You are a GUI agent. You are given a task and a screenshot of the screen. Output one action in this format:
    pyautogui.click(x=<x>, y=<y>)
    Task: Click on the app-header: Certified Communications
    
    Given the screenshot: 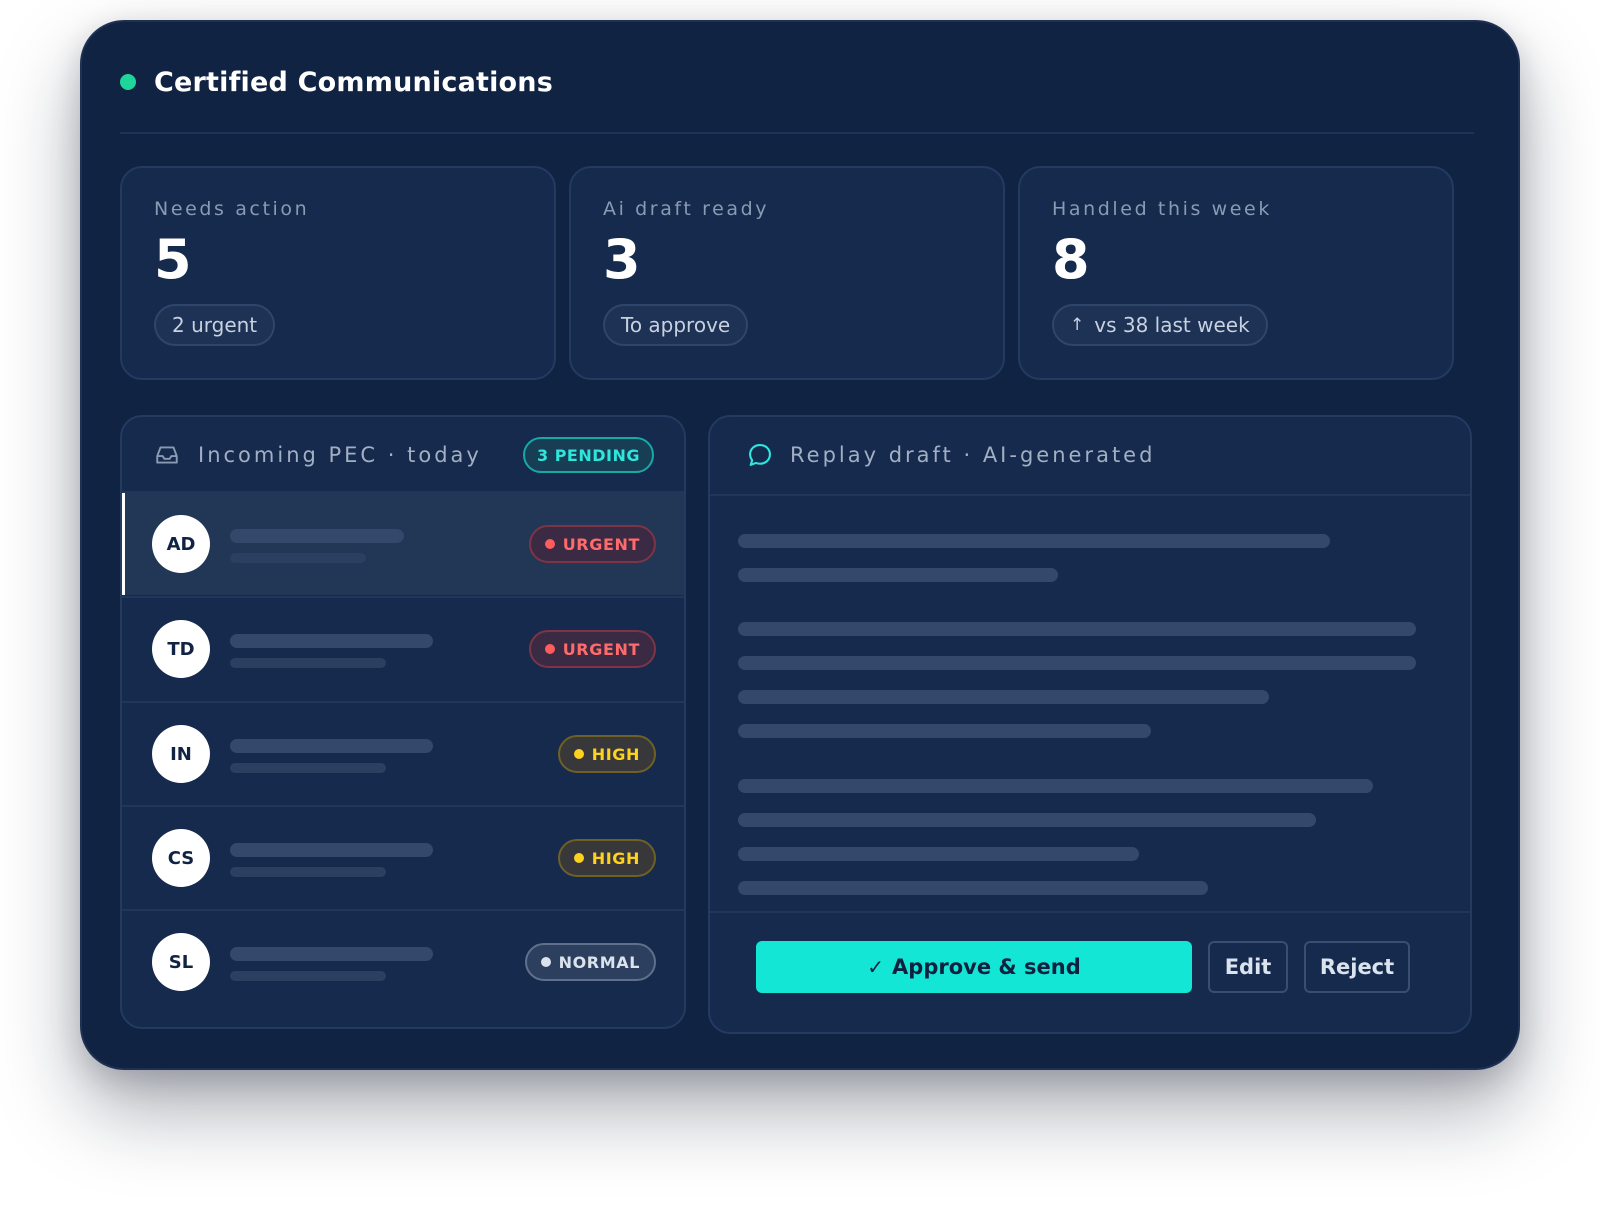 What is the action you would take?
    pyautogui.click(x=336, y=82)
    